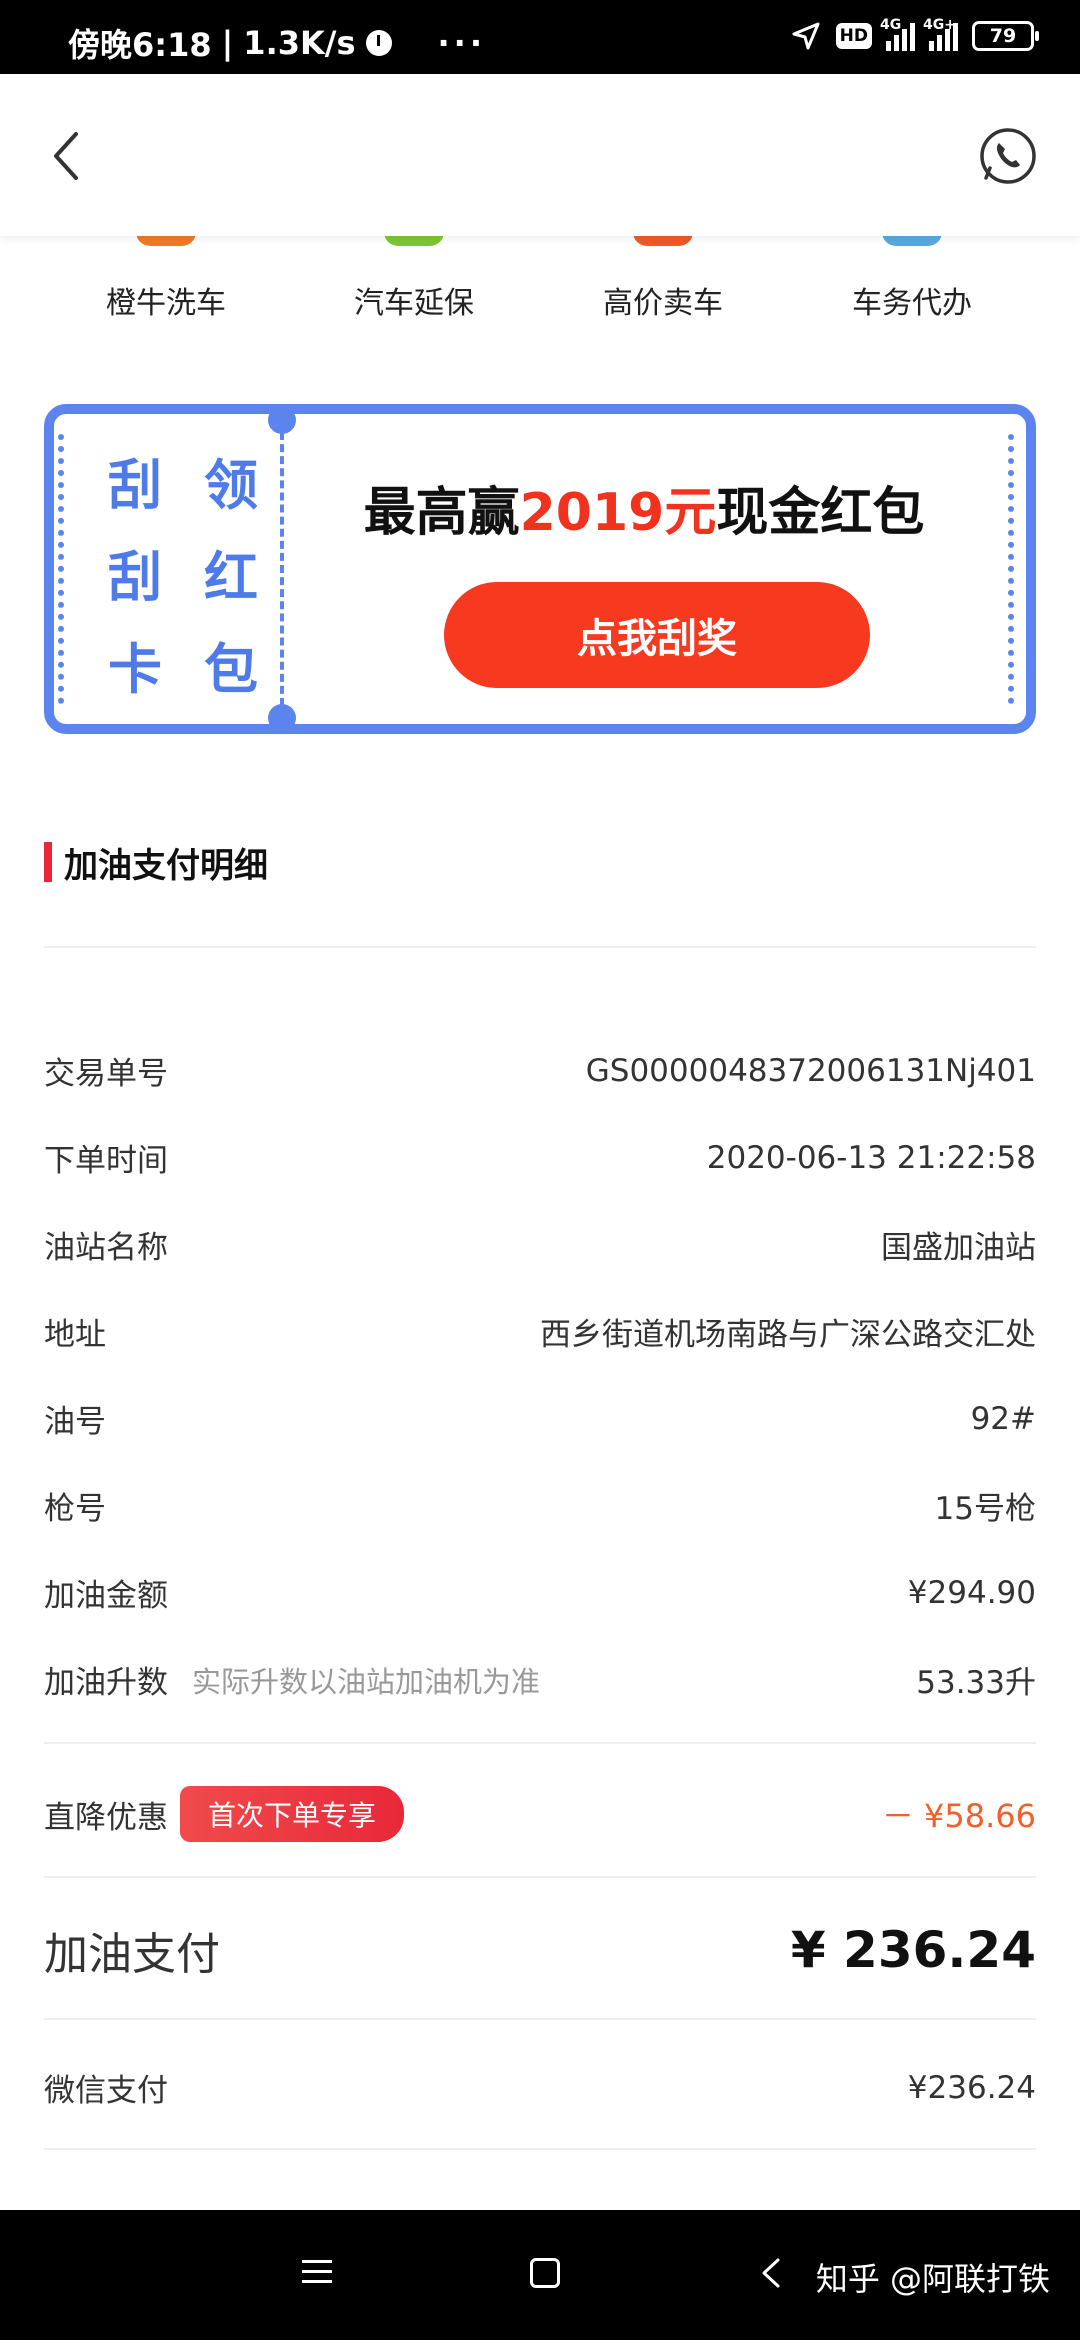  I want to click on total-value: ¥ 236.24, so click(913, 1950).